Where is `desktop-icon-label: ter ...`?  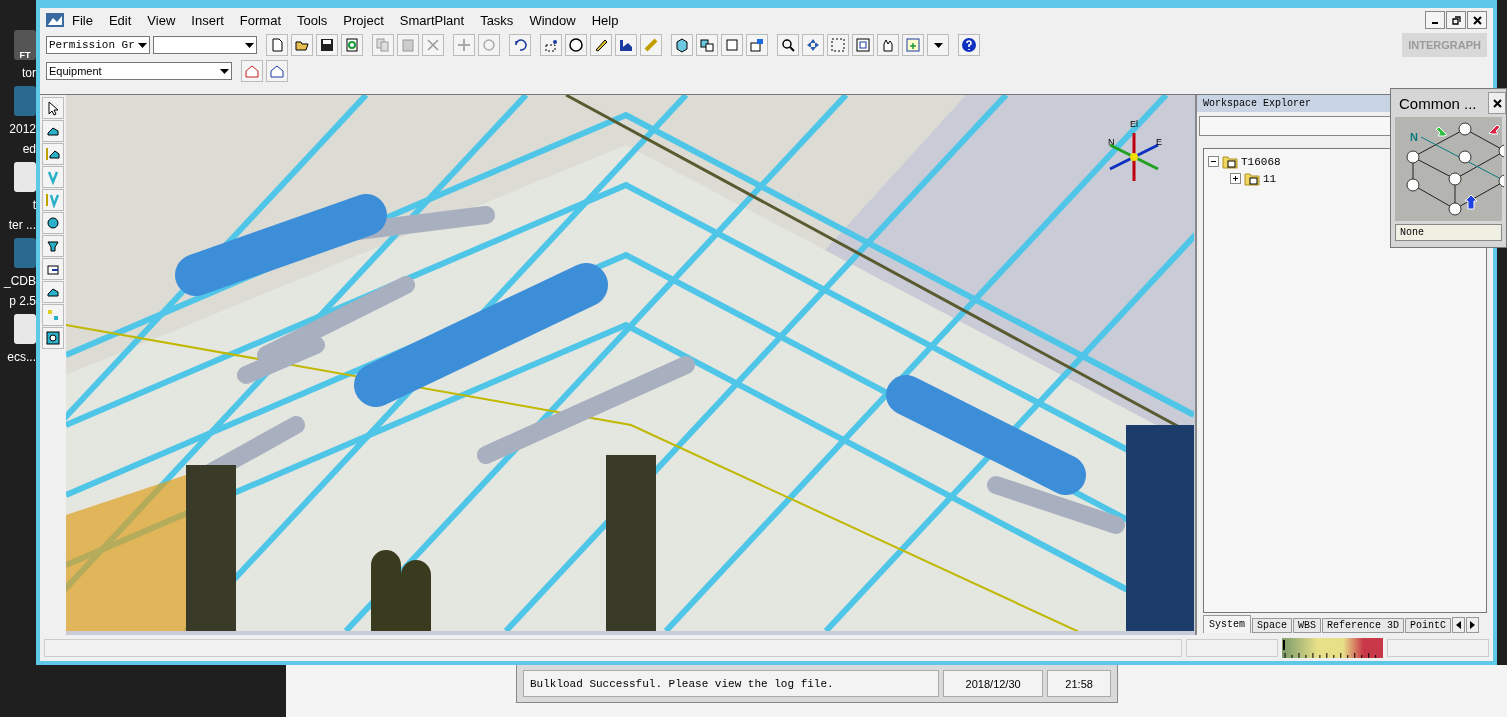
desktop-icon-label: ter ... is located at coordinates (22, 225).